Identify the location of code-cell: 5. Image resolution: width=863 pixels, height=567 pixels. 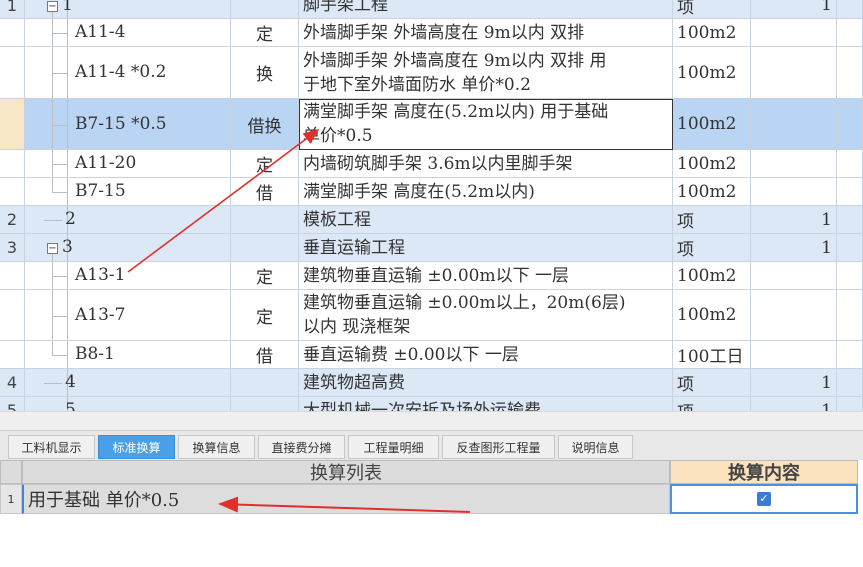
(128, 404).